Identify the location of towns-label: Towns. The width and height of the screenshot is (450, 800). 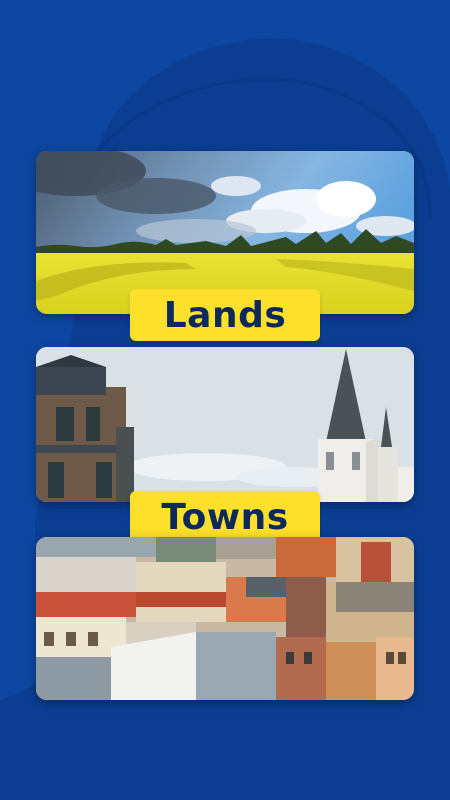
(225, 517).